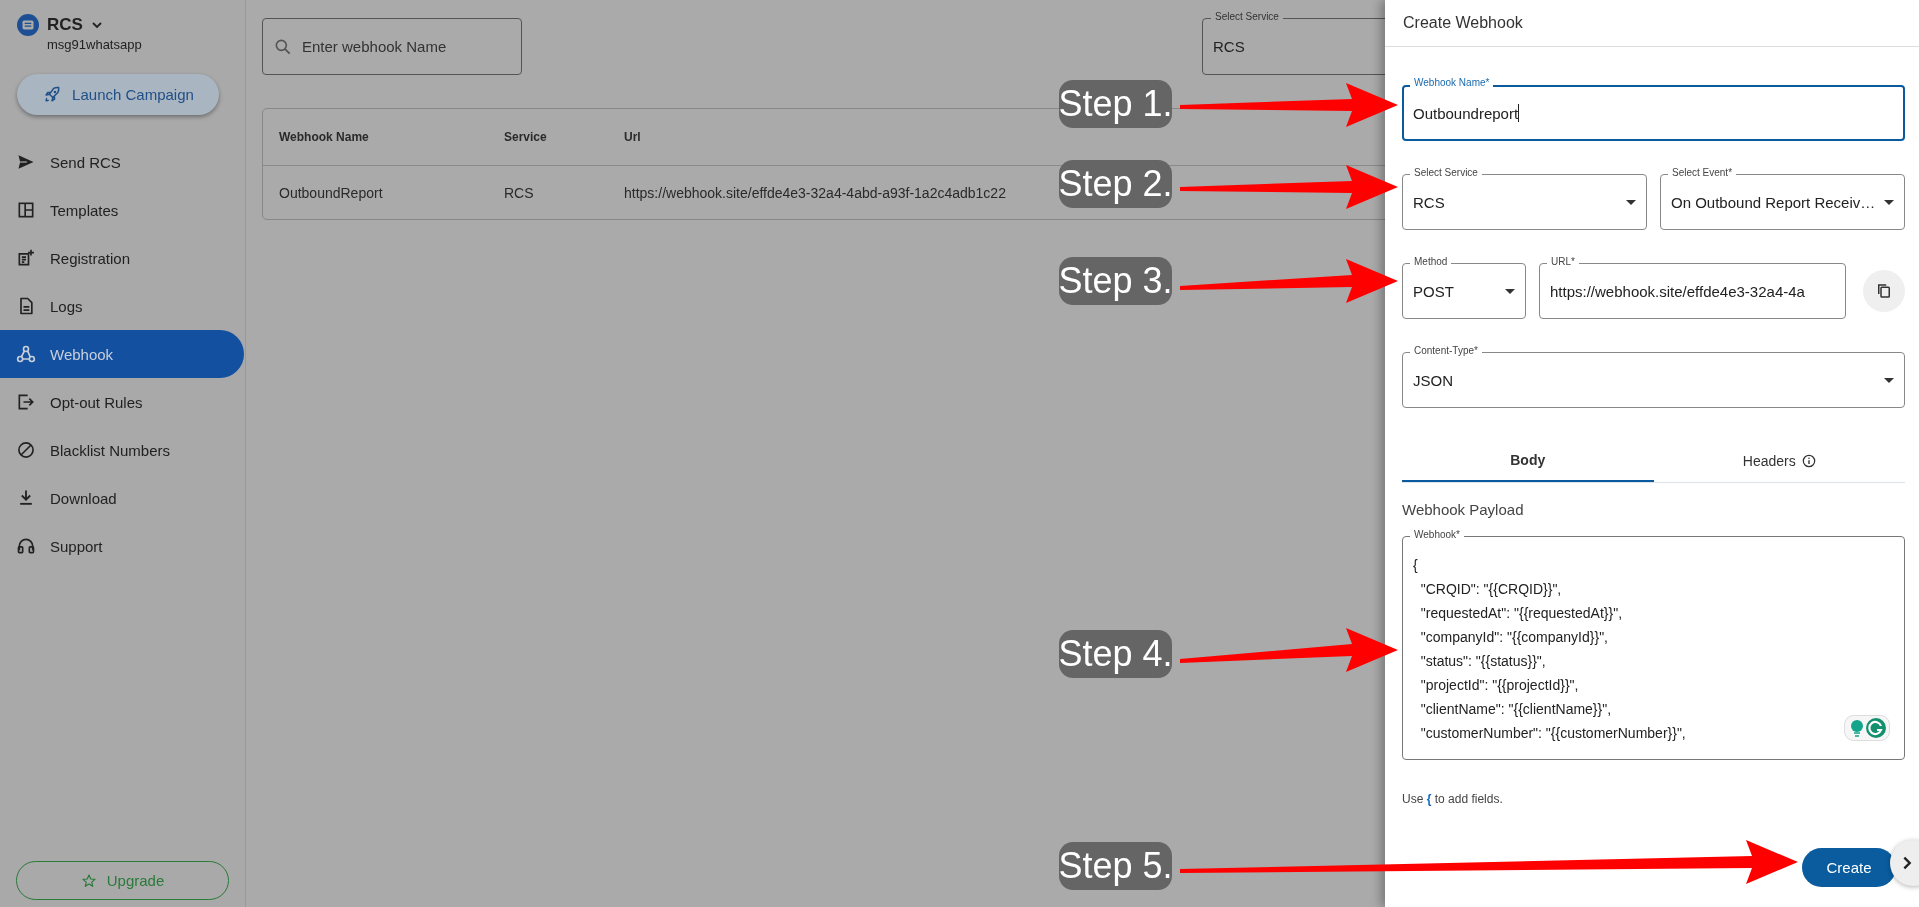  I want to click on step-label: Step 4., so click(1115, 654).